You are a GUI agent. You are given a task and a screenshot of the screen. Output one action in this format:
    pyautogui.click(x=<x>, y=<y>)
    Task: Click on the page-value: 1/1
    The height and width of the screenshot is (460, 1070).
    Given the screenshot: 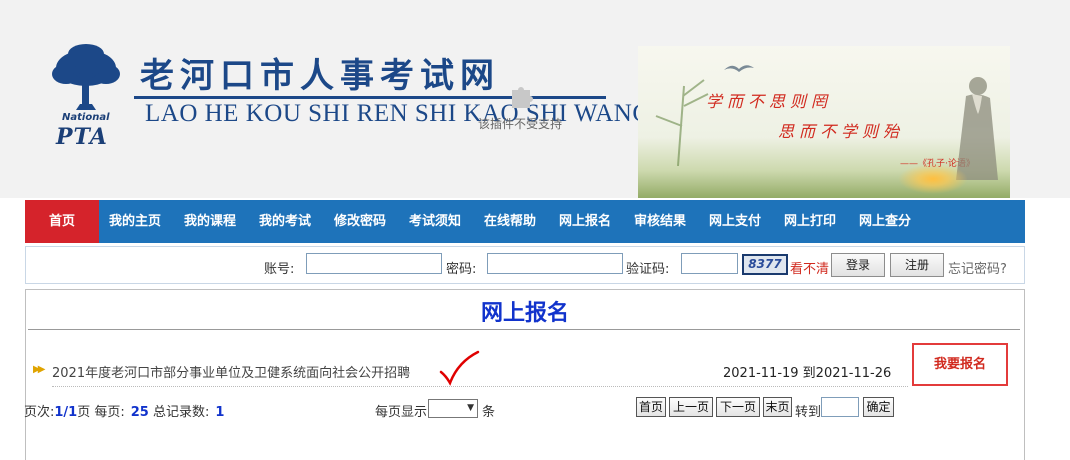 What is the action you would take?
    pyautogui.click(x=66, y=412)
    